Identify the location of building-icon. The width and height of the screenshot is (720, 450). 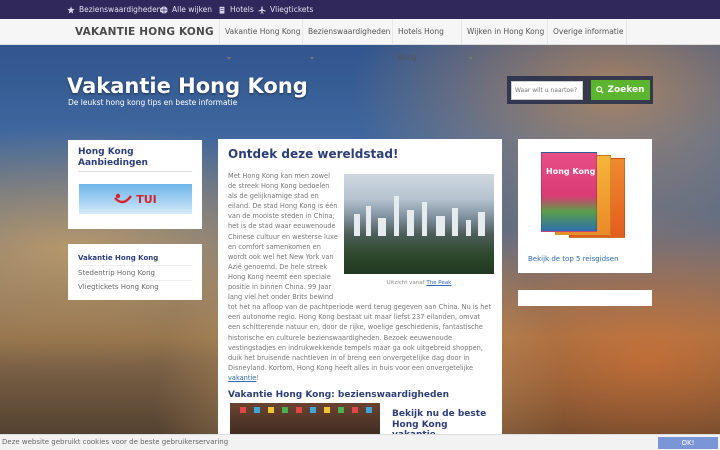
(222, 10).